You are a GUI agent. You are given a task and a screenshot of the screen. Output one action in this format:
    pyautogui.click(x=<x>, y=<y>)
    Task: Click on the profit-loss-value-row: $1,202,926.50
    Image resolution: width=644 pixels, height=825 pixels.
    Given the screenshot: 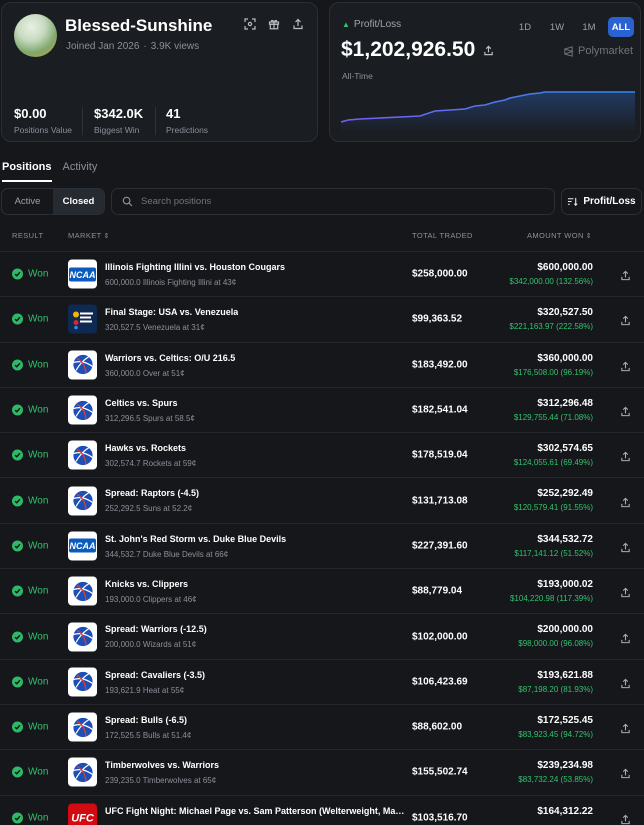 What is the action you would take?
    pyautogui.click(x=417, y=50)
    